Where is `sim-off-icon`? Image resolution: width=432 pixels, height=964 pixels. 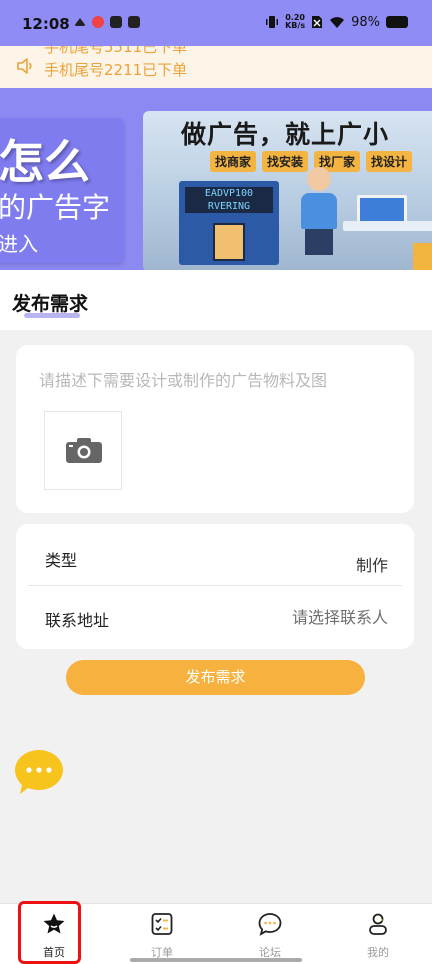 sim-off-icon is located at coordinates (317, 22).